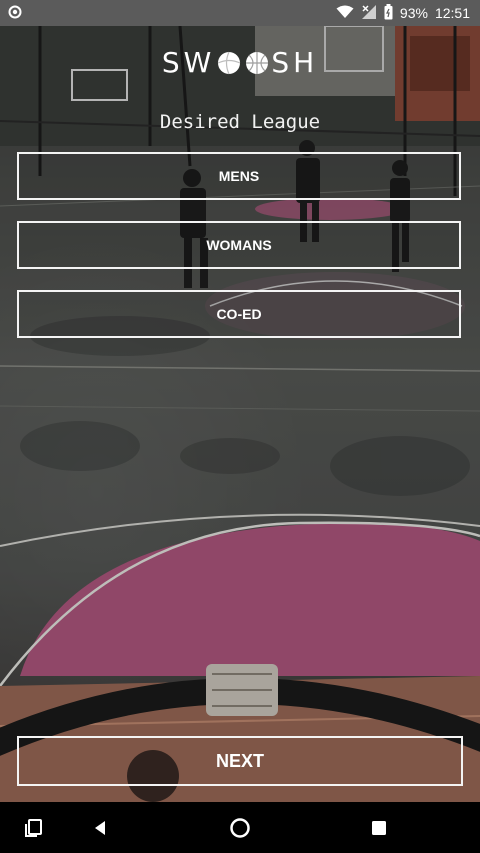  Describe the element at coordinates (369, 13) in the screenshot. I see `signal-icon` at that location.